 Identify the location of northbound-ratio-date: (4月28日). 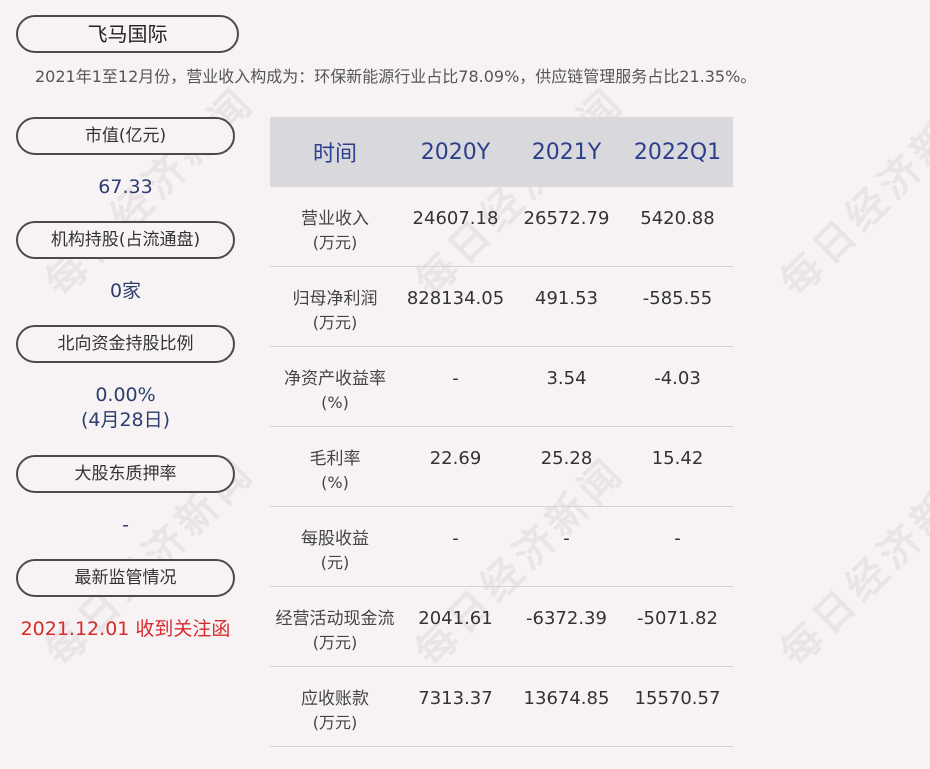
(125, 420).